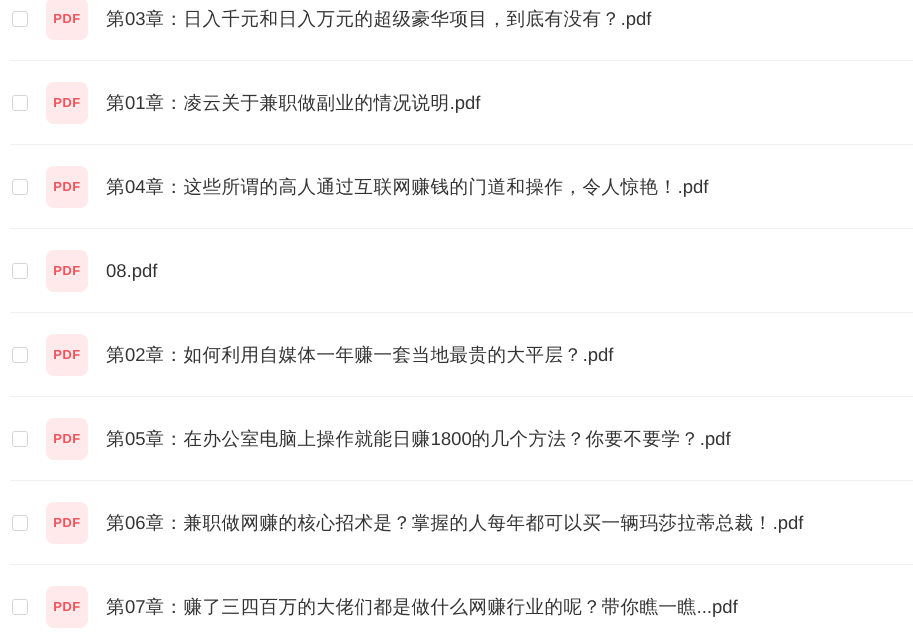 The height and width of the screenshot is (643, 913). Describe the element at coordinates (422, 606) in the screenshot. I see `file-name: 第07章：赚了三四百万的大佬们都是做什么网赚行业的呢？带你瞧一瞧...pdf` at that location.